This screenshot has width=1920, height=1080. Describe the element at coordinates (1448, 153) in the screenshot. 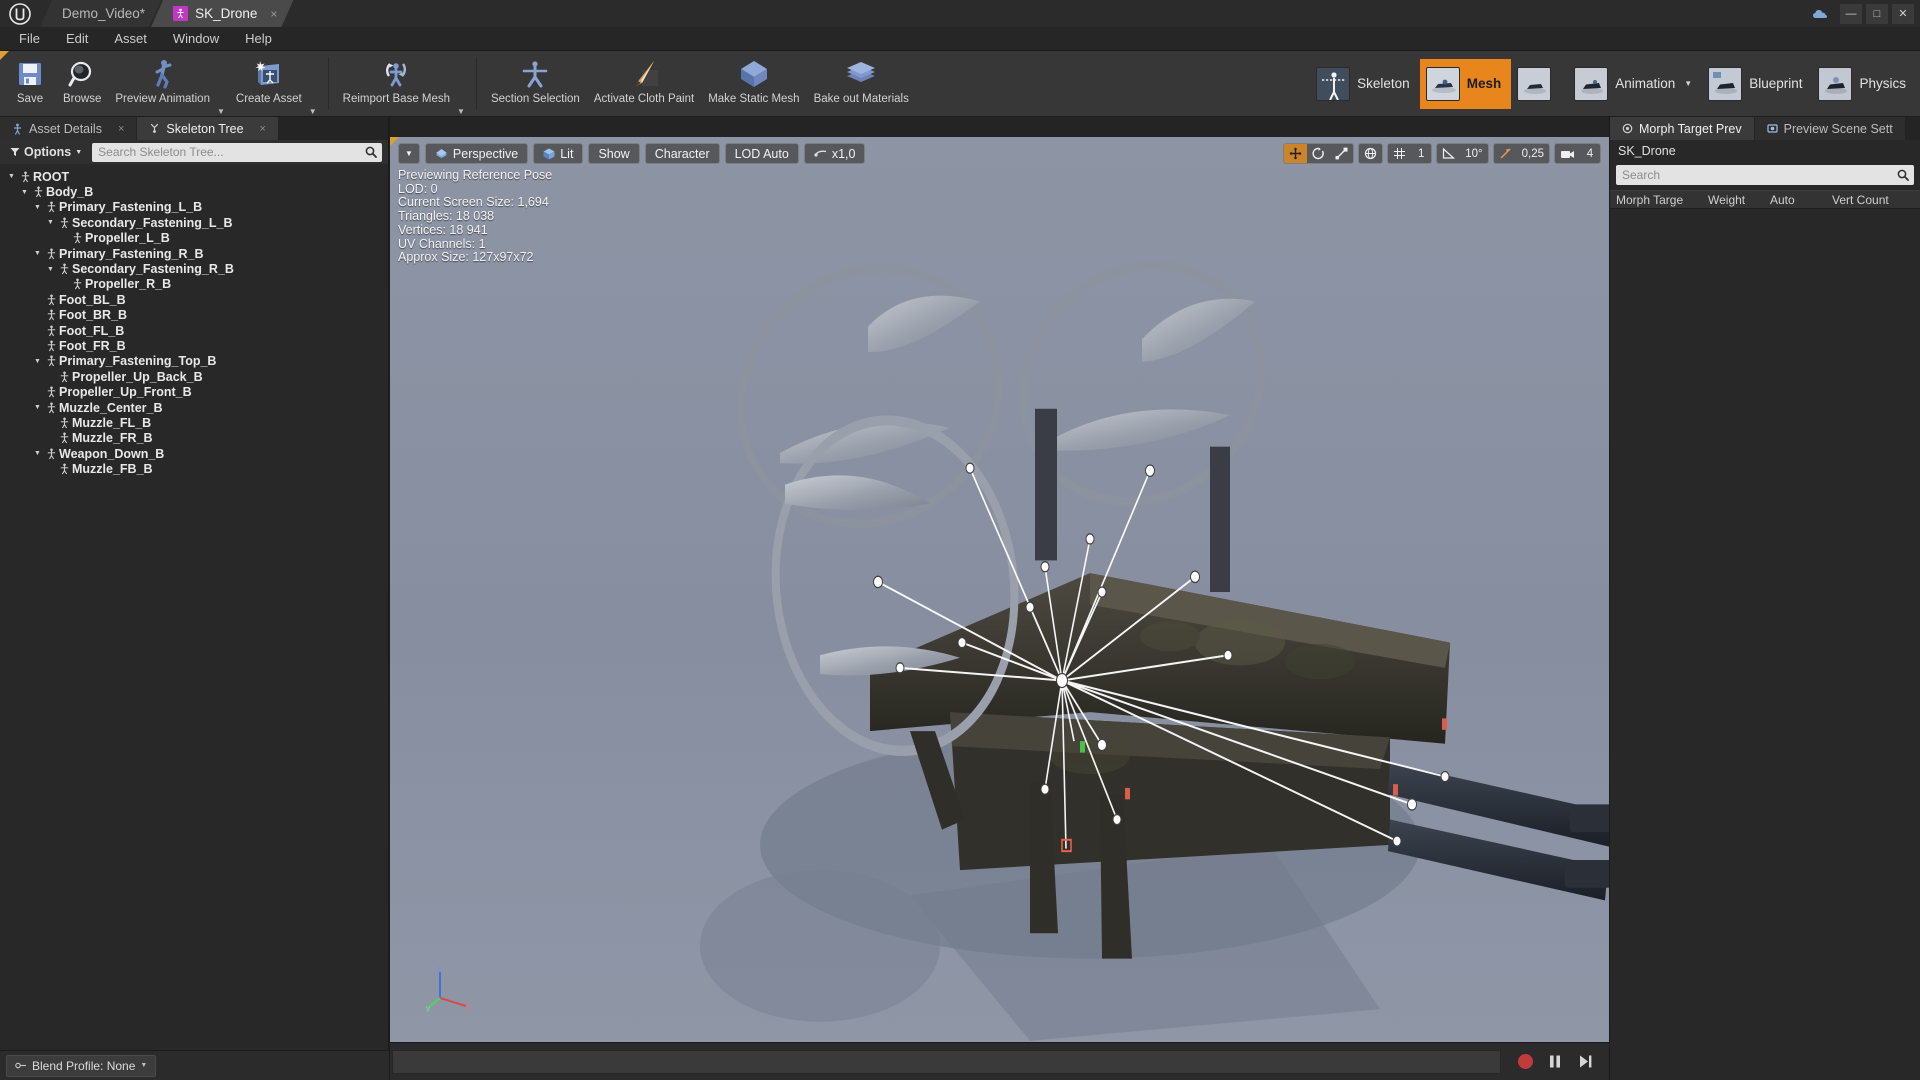

I see `angle-snap-icon` at that location.